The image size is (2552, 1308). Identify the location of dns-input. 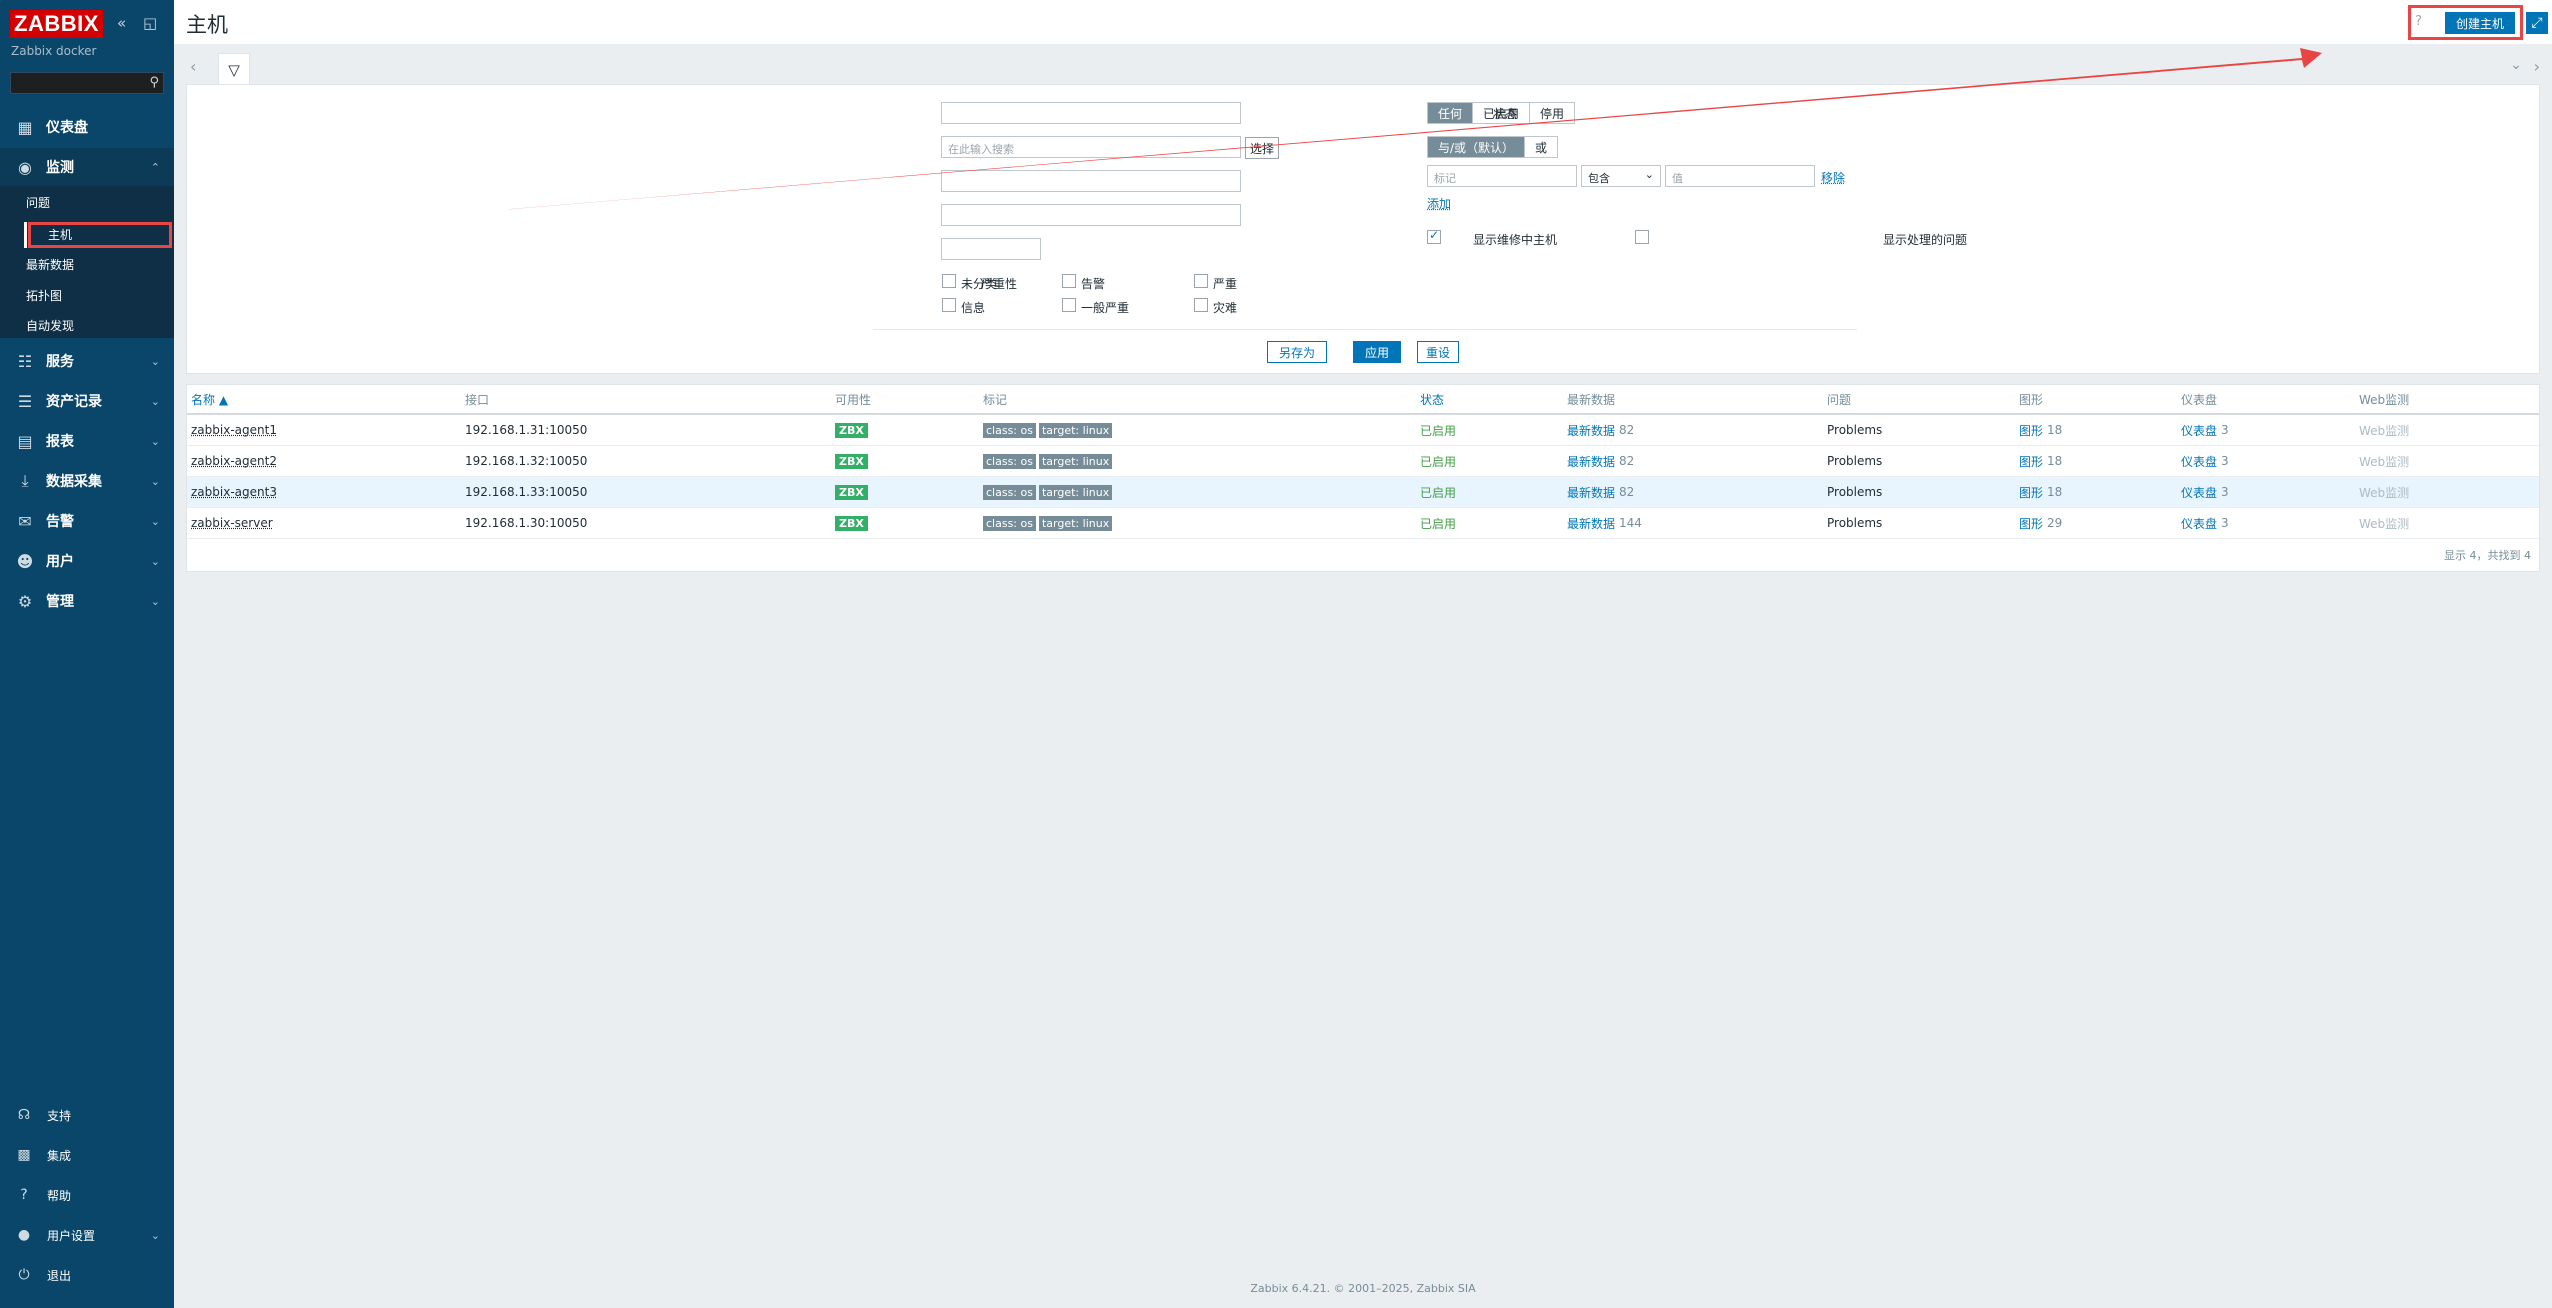
(1091, 215).